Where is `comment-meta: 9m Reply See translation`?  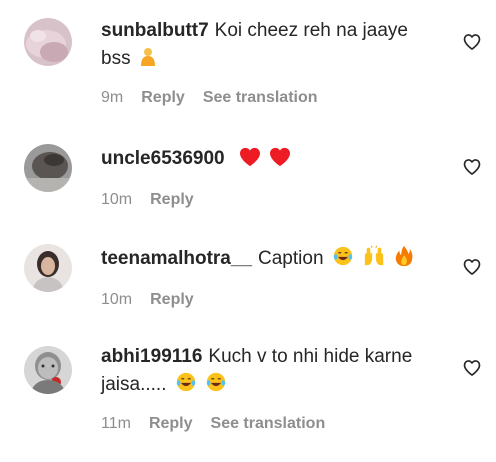
comment-meta: 9m Reply See translation is located at coordinates (271, 98).